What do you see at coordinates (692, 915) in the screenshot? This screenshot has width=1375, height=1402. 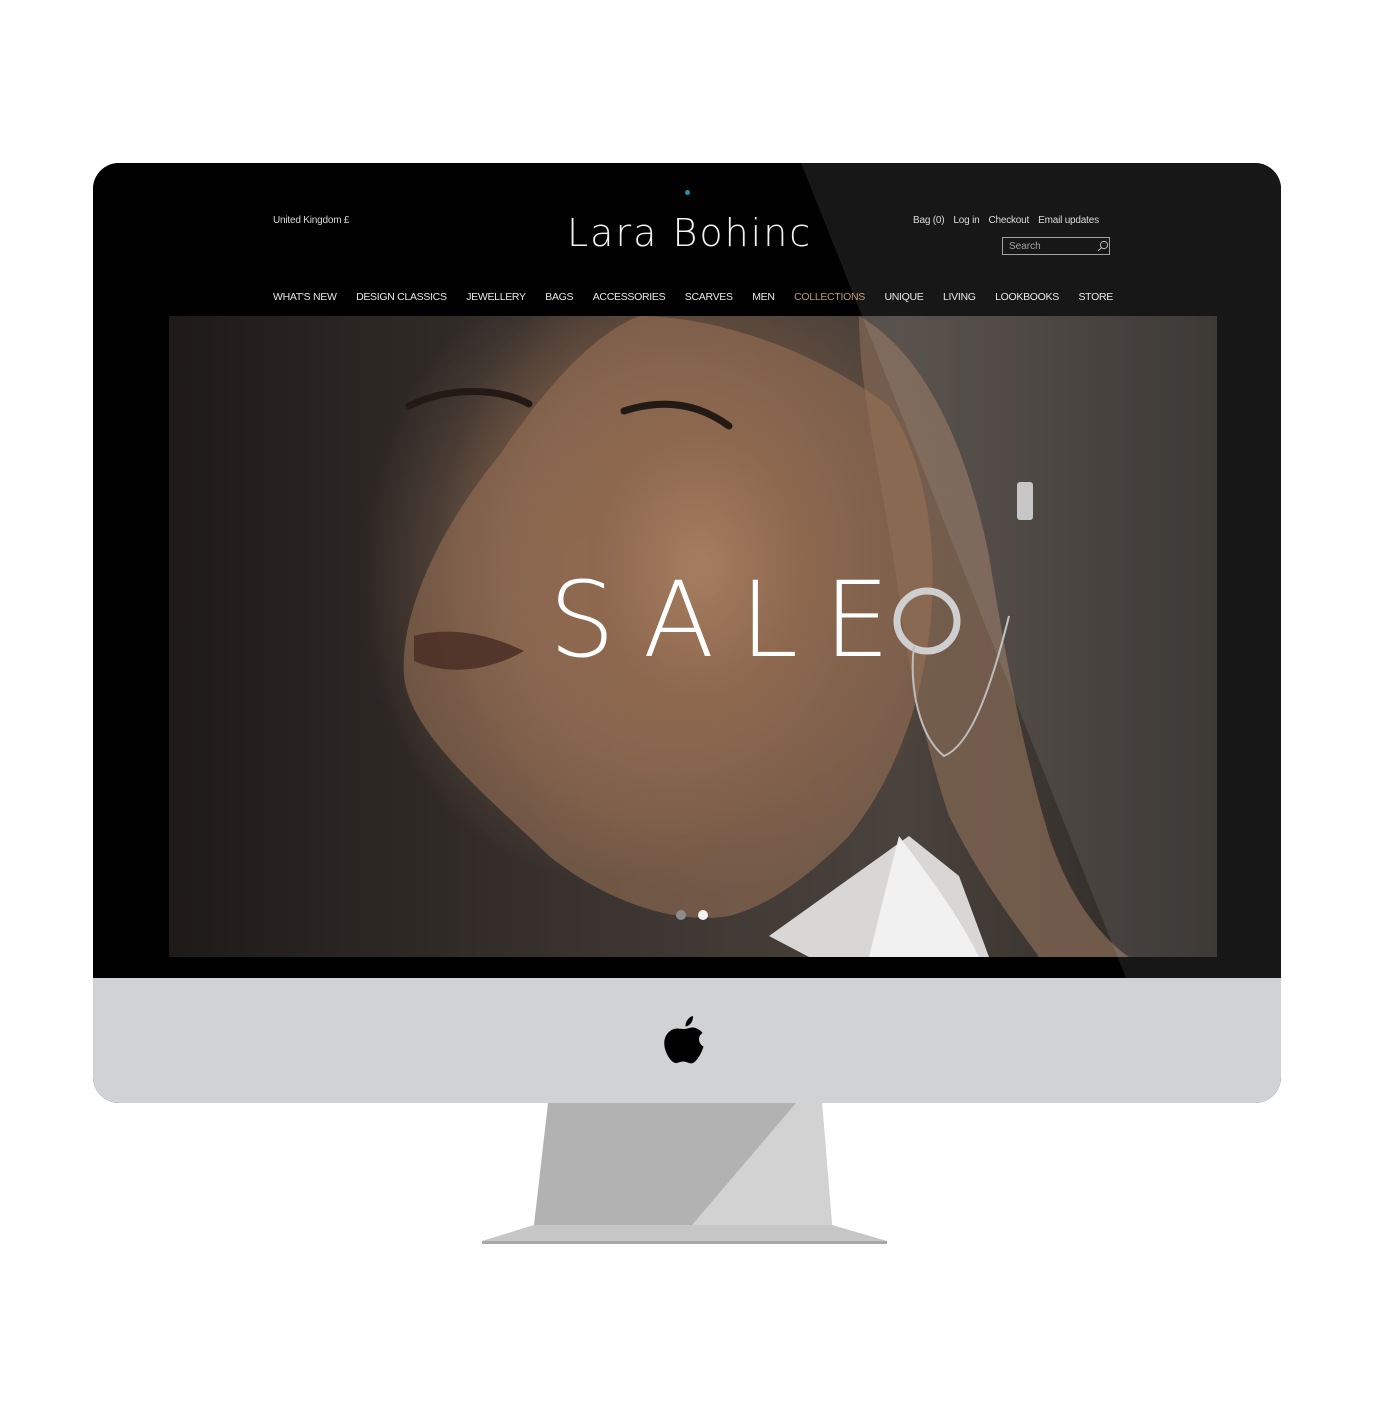 I see `carousel-dots` at bounding box center [692, 915].